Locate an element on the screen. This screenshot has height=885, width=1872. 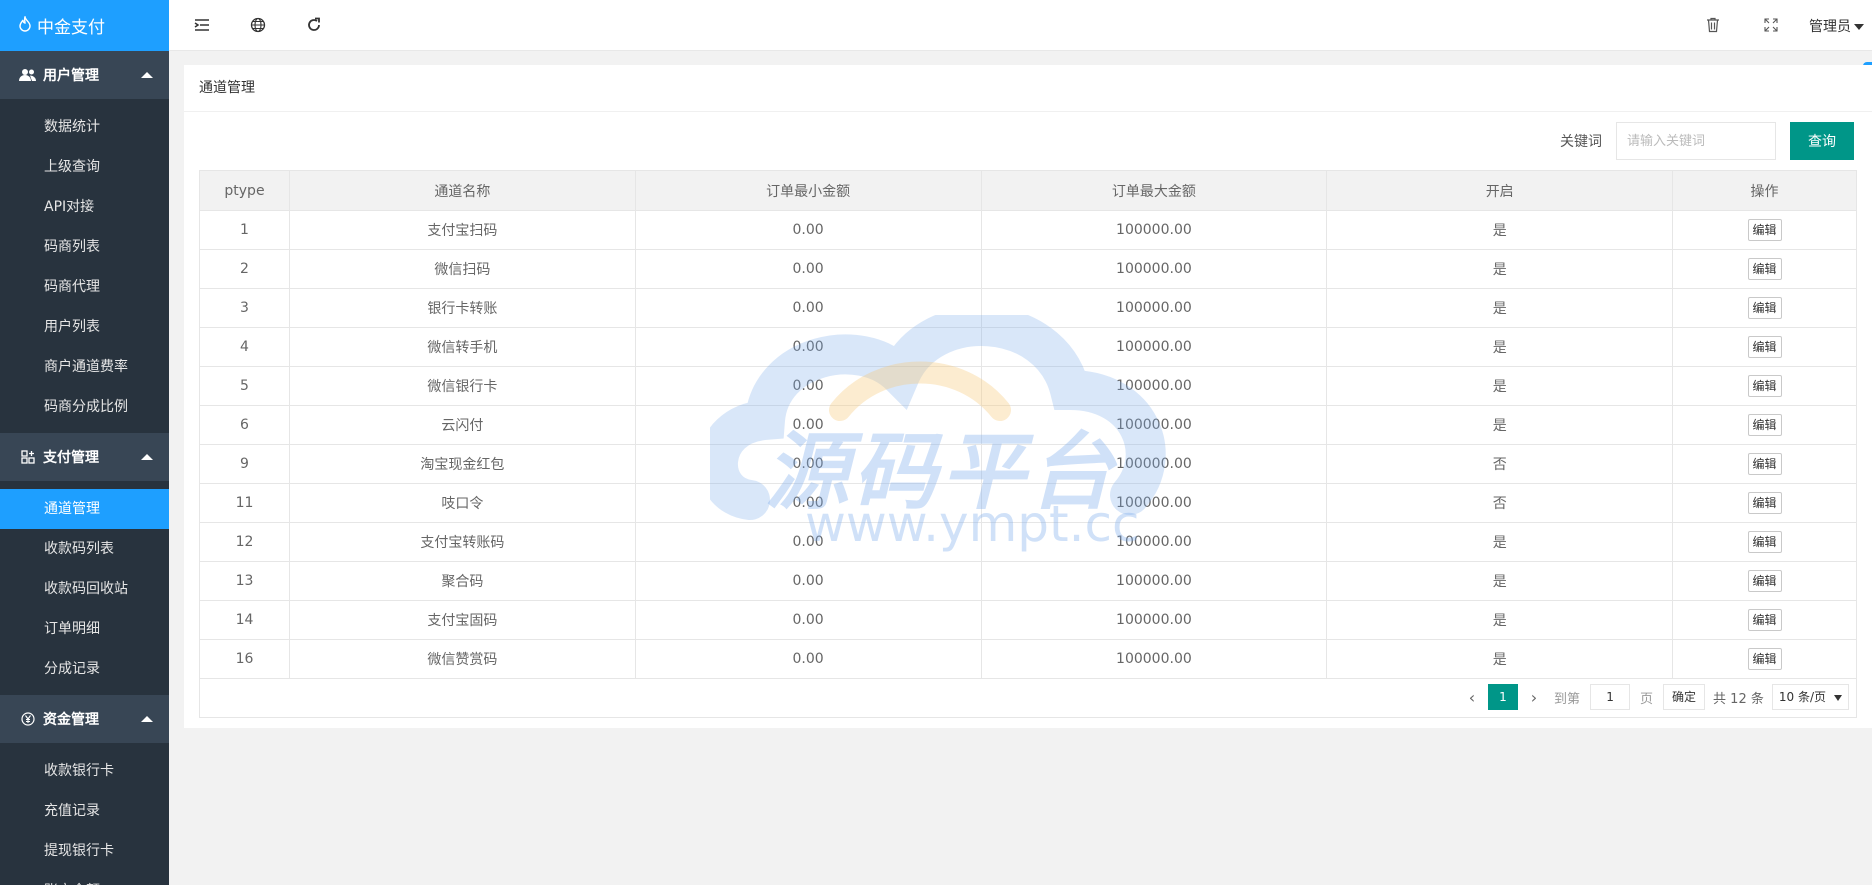
column-header: 通道名称 is located at coordinates (462, 190).